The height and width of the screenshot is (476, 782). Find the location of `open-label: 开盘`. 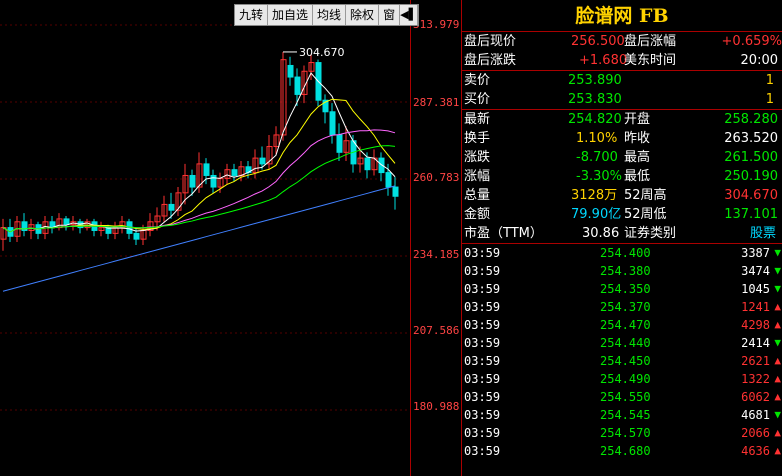

open-label: 开盘 is located at coordinates (637, 119).